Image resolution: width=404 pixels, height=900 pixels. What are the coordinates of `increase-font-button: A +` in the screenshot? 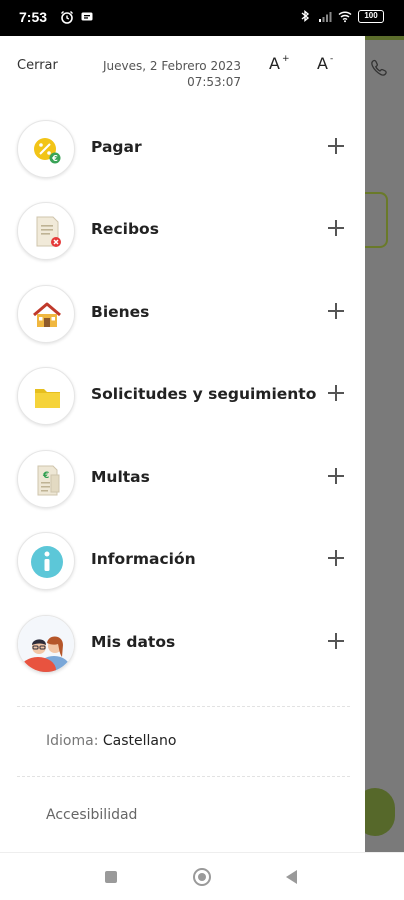 It's located at (279, 63).